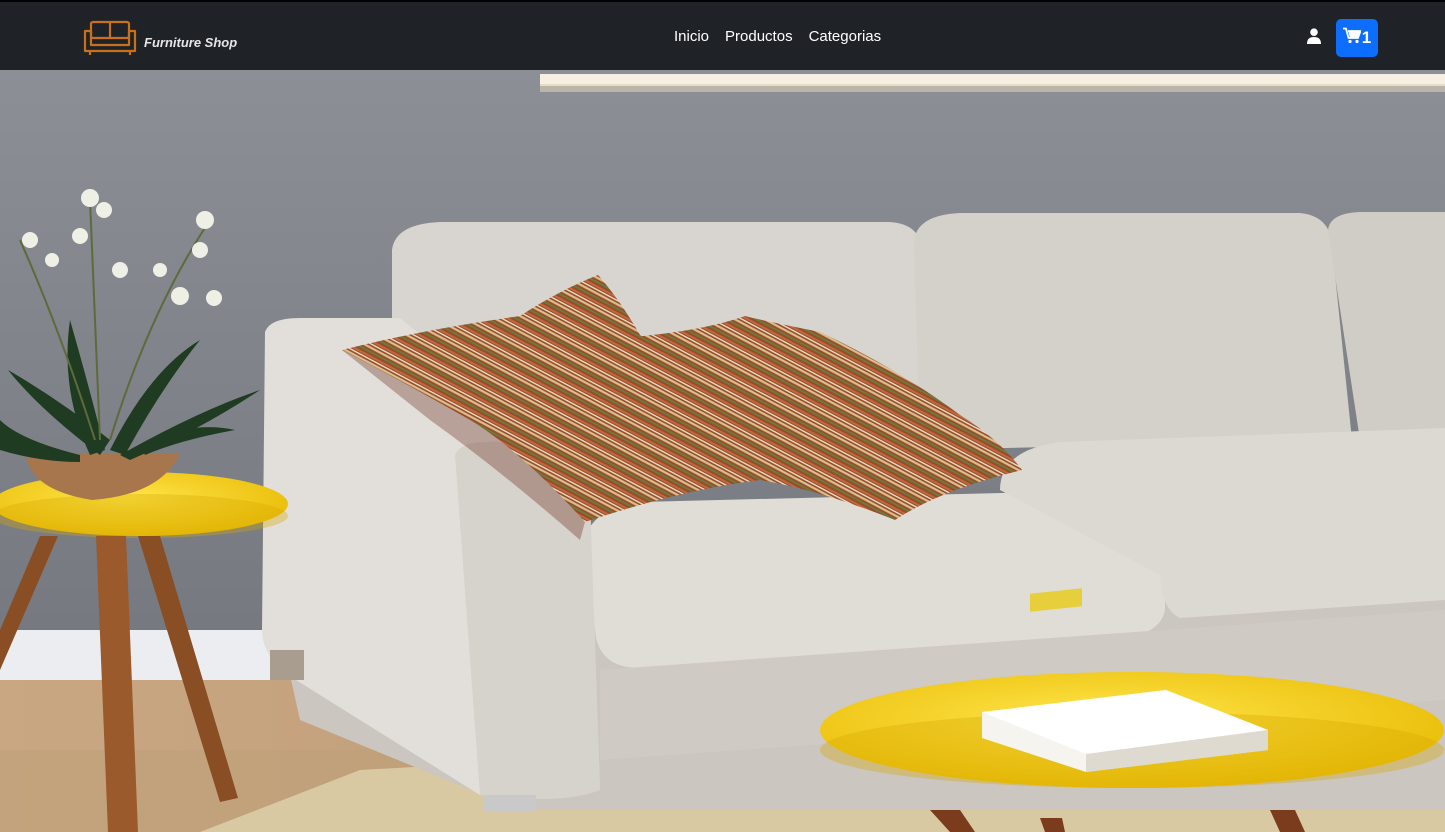 This screenshot has width=1445, height=832. I want to click on brand-logo-link: Furniture Shop, so click(159, 40).